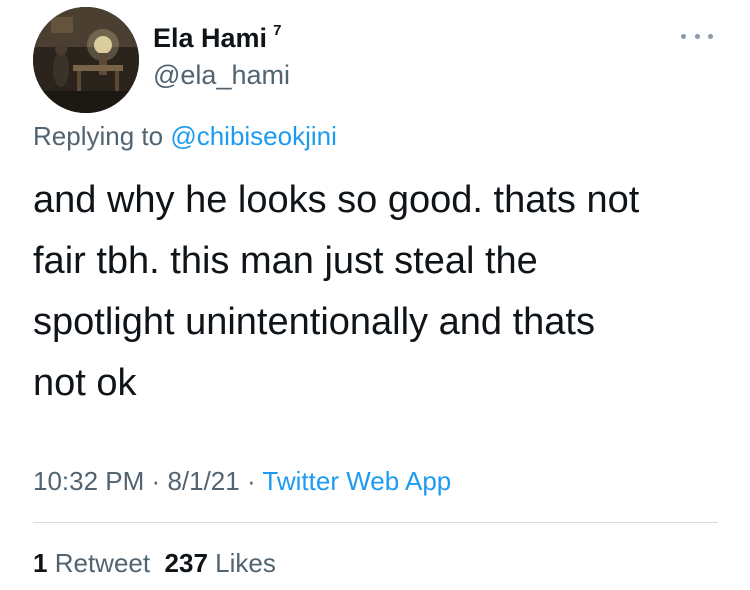 The width and height of the screenshot is (750, 590). I want to click on tweet-source-link: Twitter Web App, so click(356, 481).